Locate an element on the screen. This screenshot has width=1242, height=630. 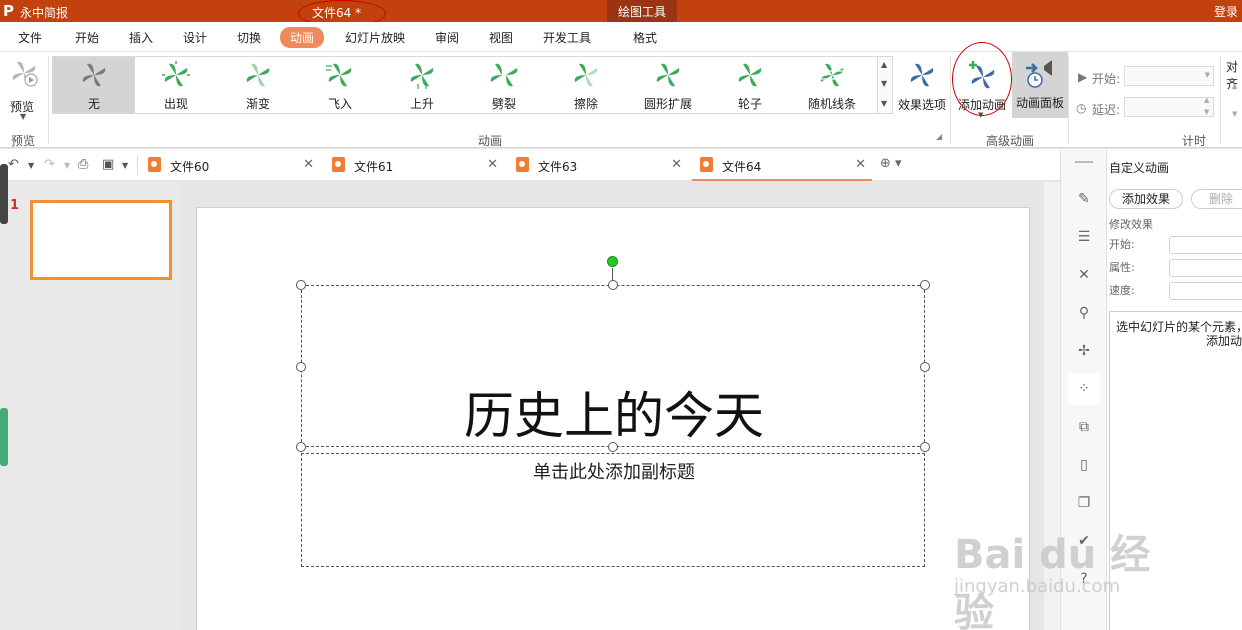
doc-tab: 文件63 ✕ is located at coordinates (598, 165).